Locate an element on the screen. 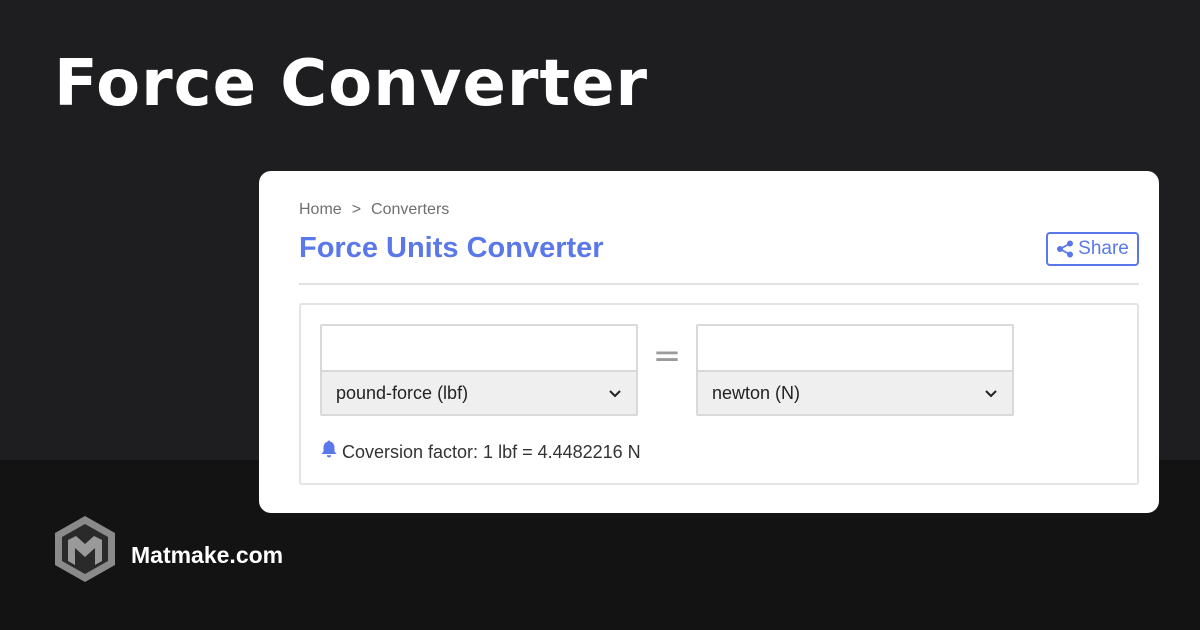  to-unit-group: newton (N) is located at coordinates (855, 370).